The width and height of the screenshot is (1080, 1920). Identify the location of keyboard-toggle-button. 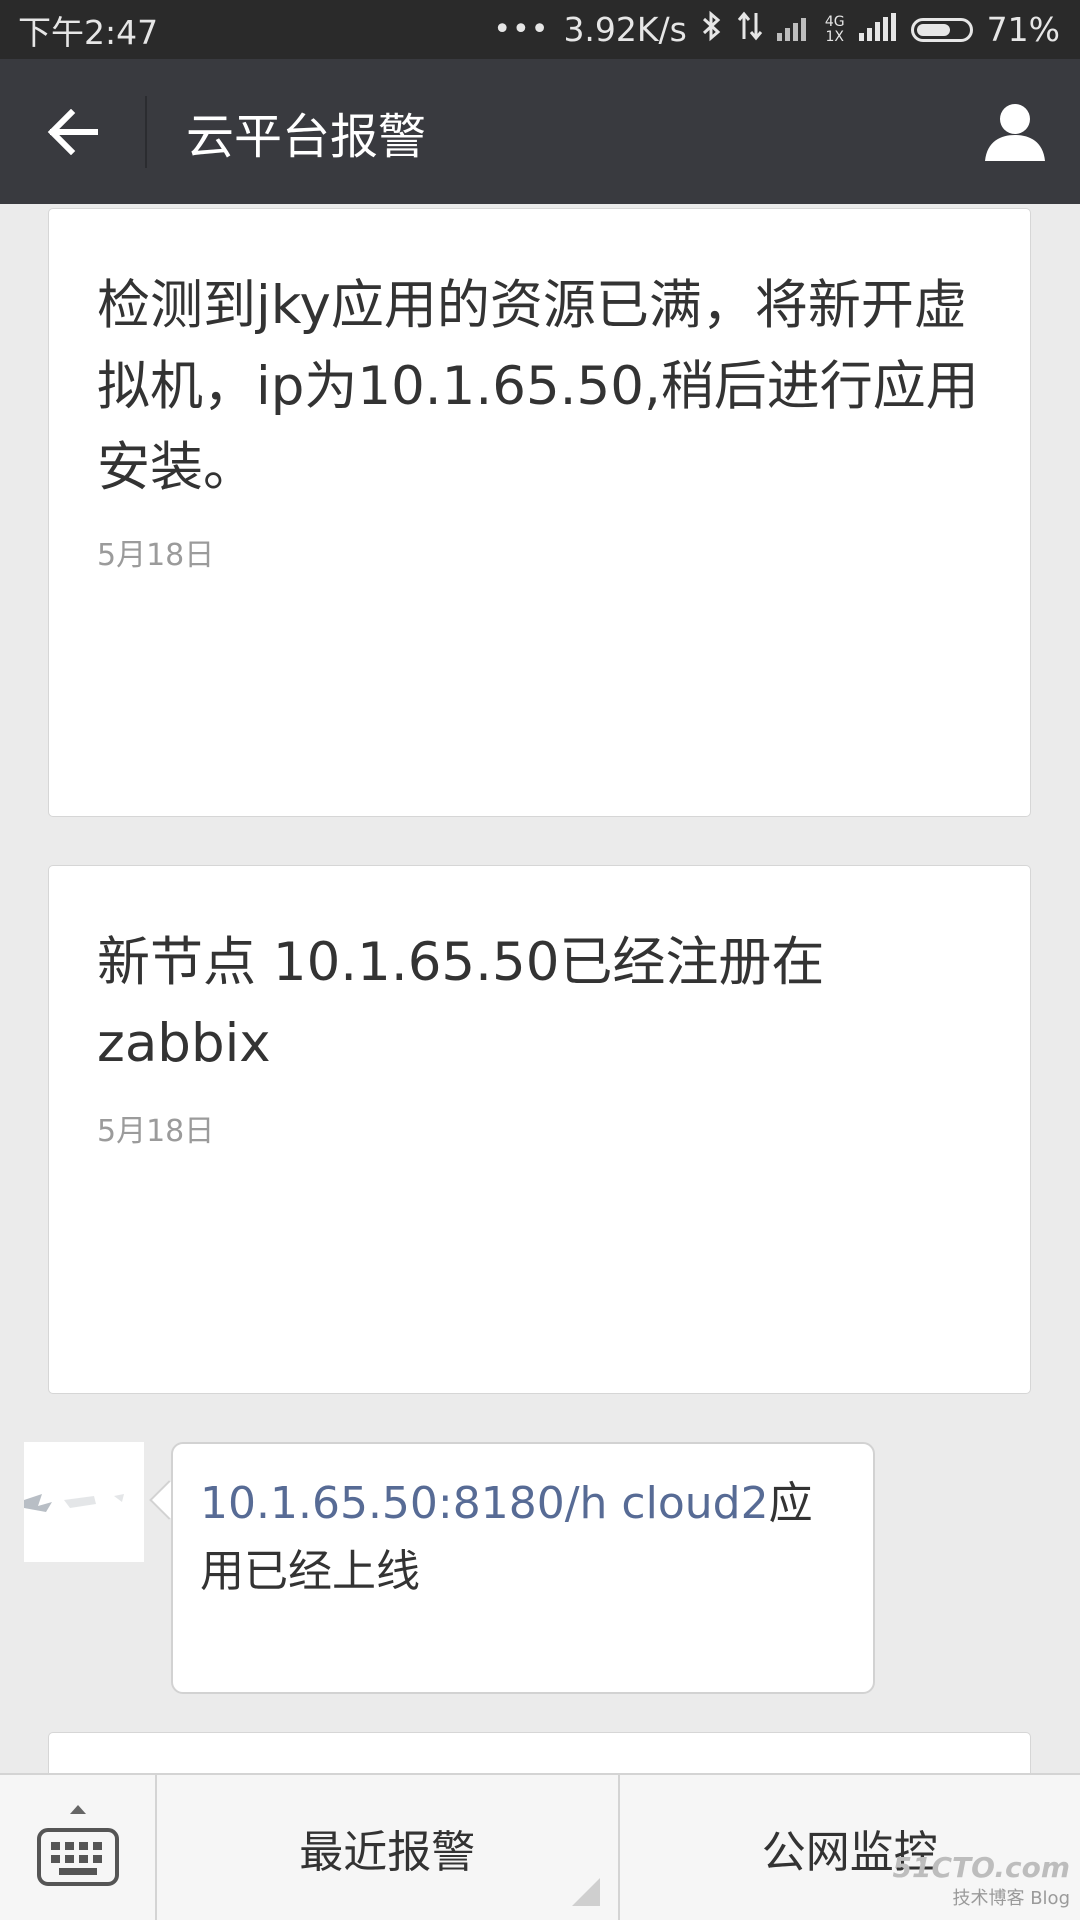
(78, 1847).